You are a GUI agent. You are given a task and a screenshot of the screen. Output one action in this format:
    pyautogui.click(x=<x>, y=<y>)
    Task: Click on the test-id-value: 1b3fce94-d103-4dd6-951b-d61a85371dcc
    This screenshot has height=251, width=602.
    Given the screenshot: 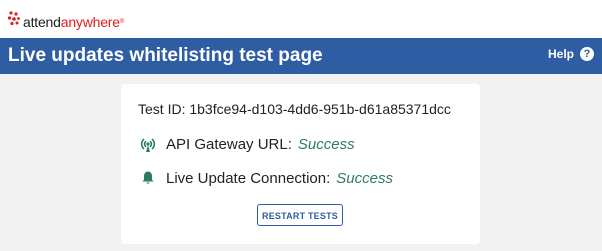 What is the action you would take?
    pyautogui.click(x=320, y=109)
    